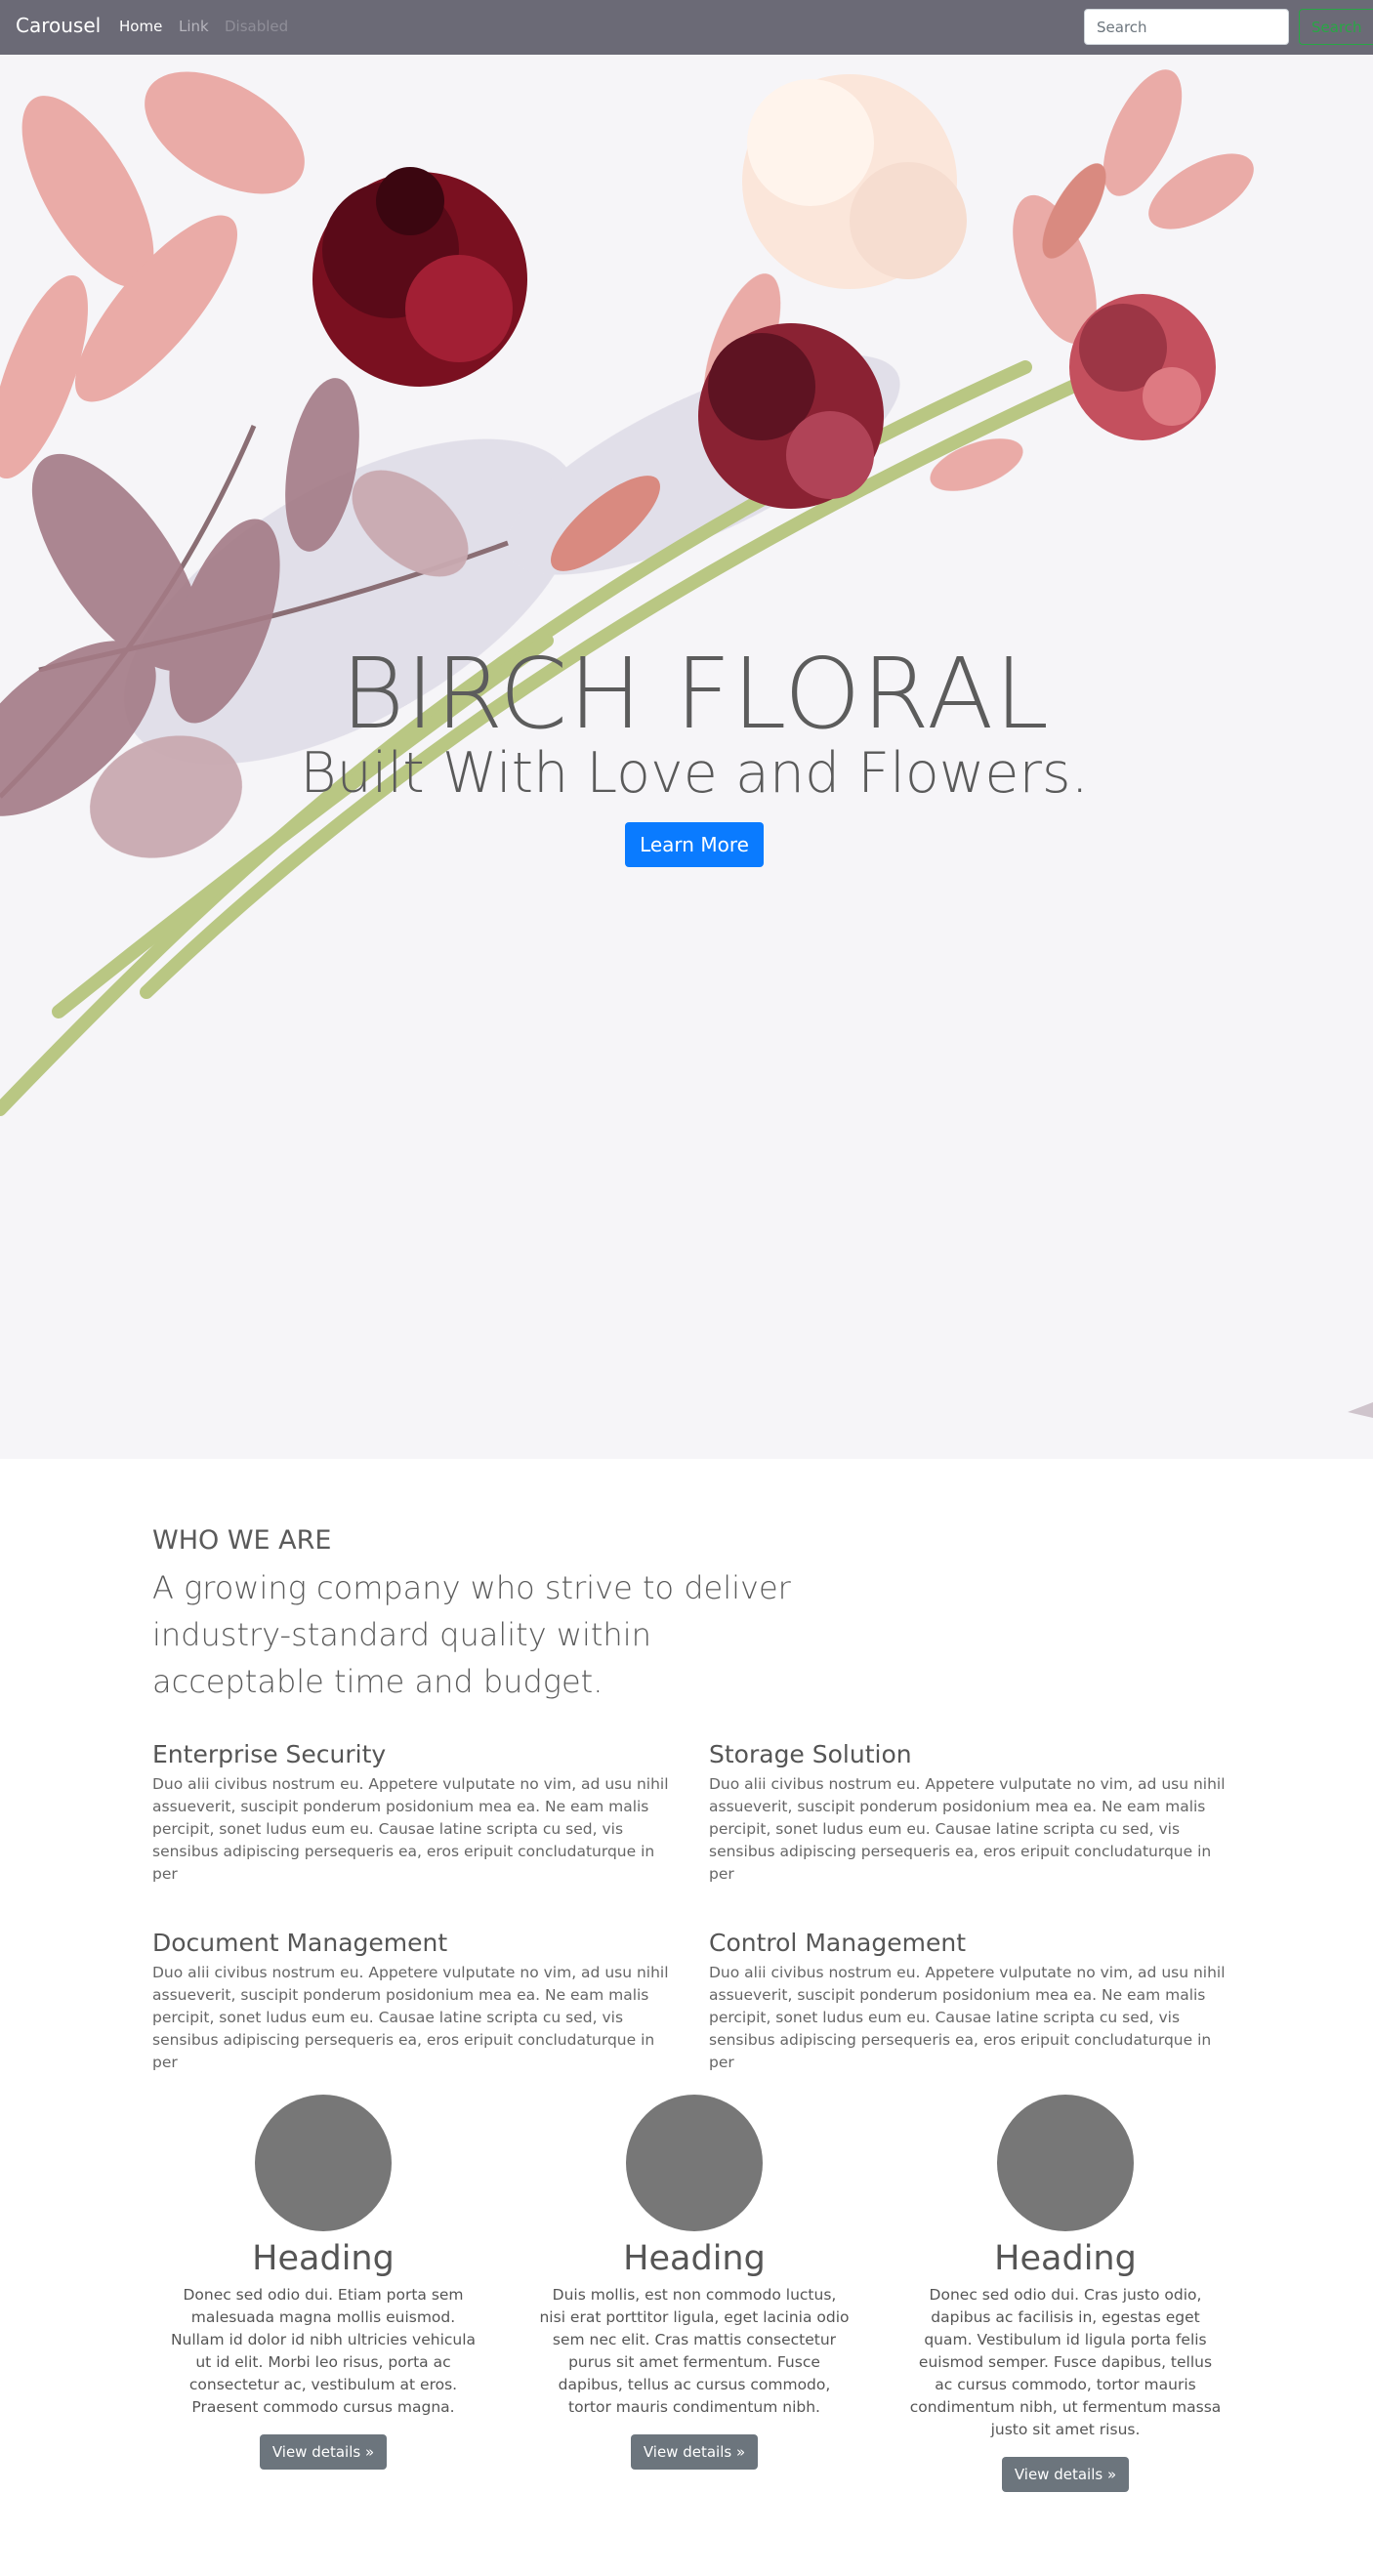 Image resolution: width=1373 pixels, height=2576 pixels. I want to click on navbar-brand: Carousel, so click(58, 26).